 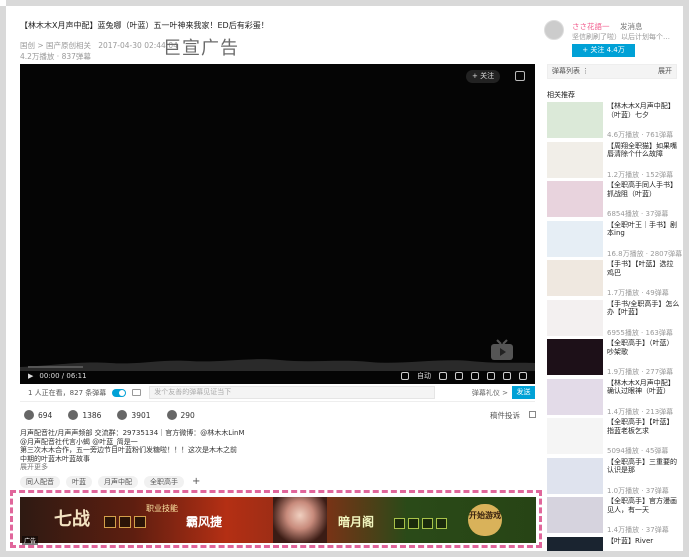 What do you see at coordinates (34, 467) in the screenshot?
I see `expand-description-link: 展开更多` at bounding box center [34, 467].